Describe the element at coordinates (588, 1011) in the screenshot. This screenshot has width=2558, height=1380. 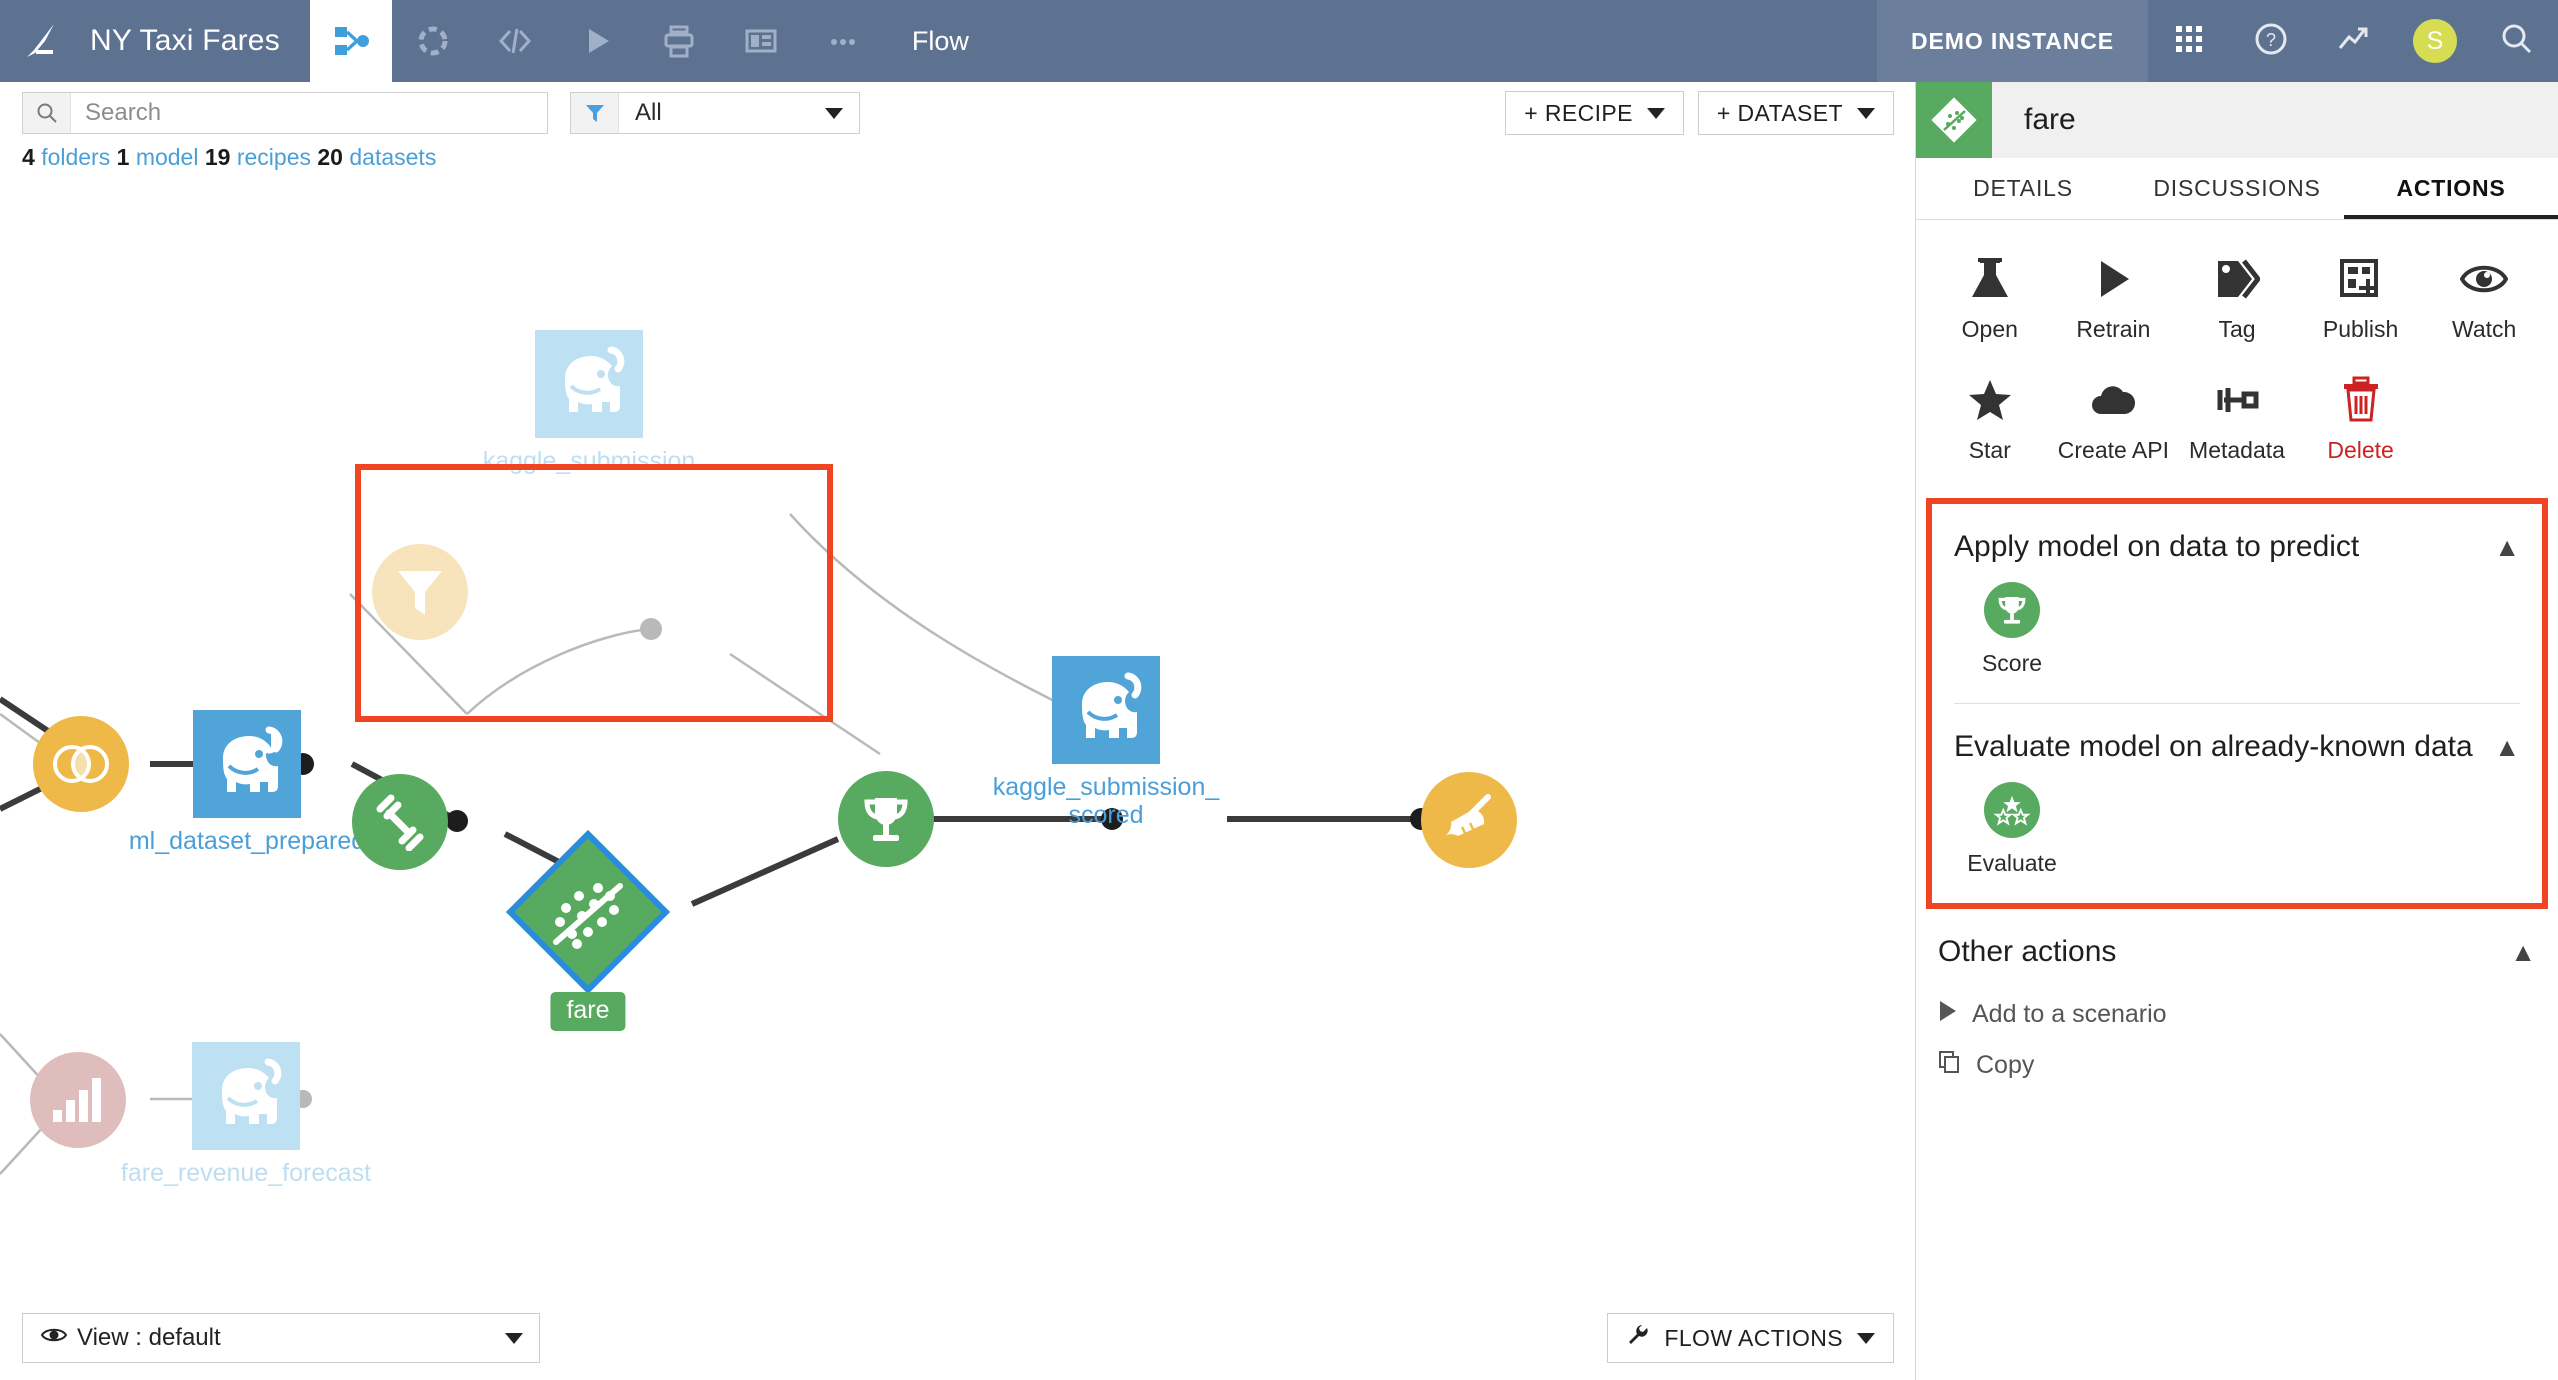
I see `flow-node-label: fare` at that location.